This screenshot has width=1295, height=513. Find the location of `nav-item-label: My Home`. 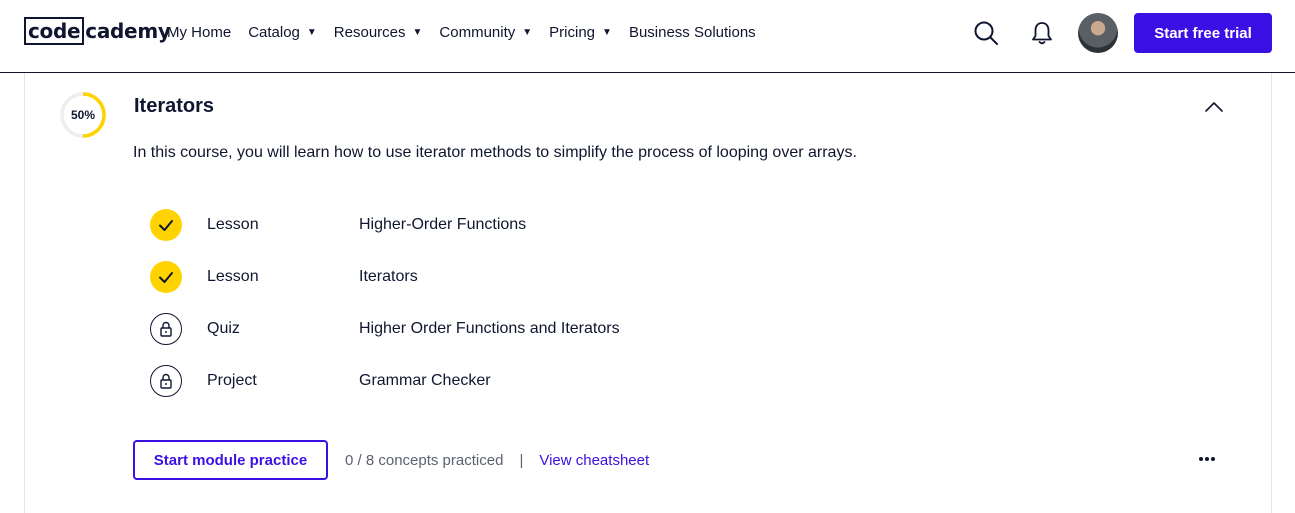

nav-item-label: My Home is located at coordinates (199, 32).